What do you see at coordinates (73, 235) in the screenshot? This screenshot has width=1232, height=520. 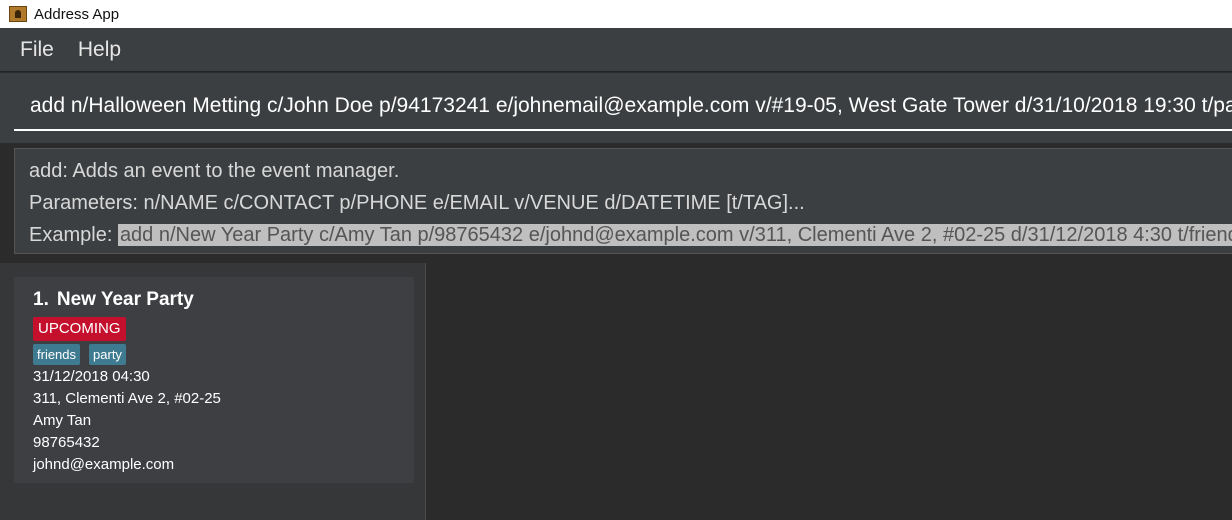 I see `example-label: Example:` at bounding box center [73, 235].